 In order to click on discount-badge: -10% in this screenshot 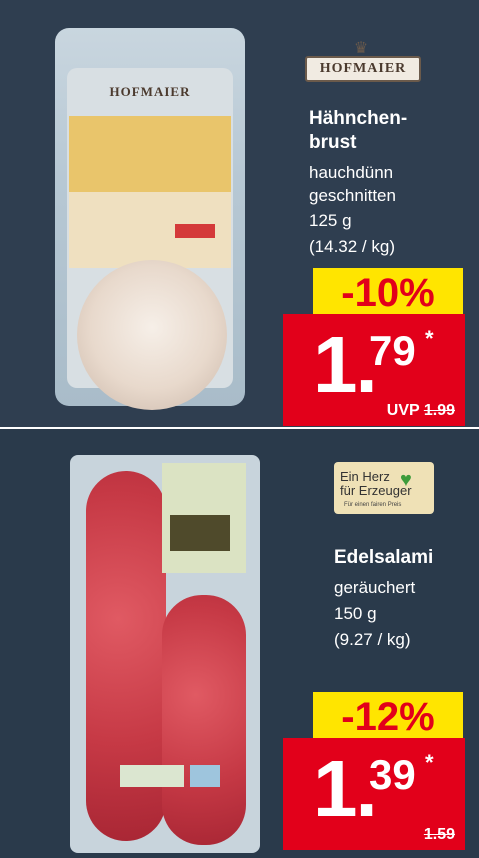, I will do `click(388, 293)`.